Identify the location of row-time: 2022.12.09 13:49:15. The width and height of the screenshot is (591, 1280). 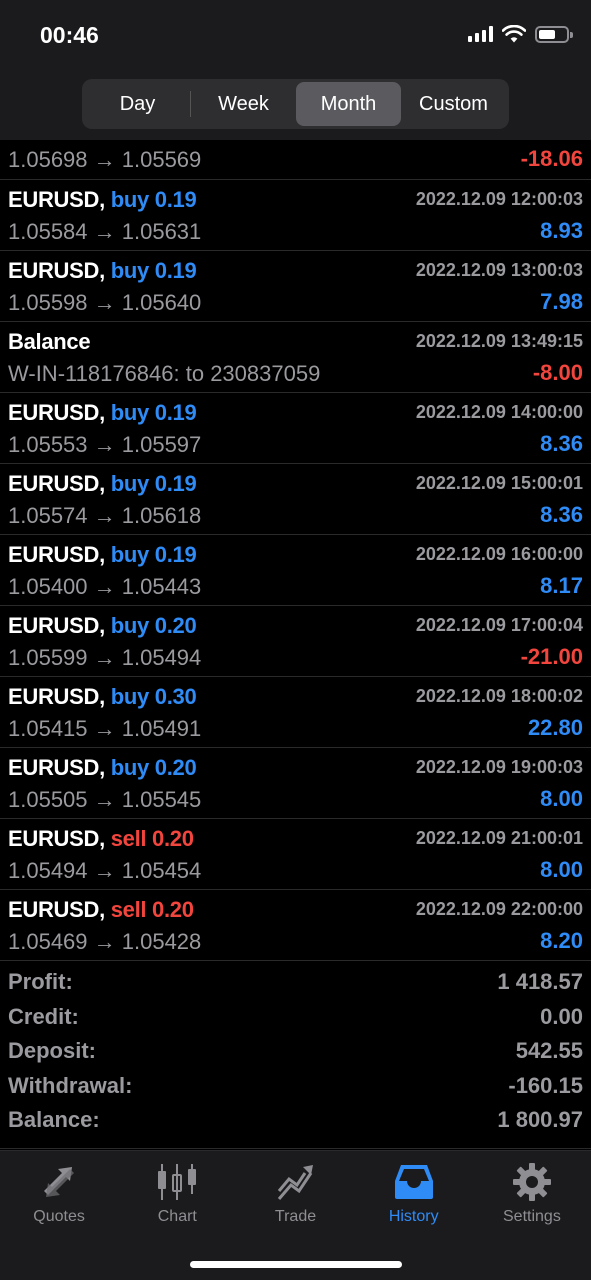
(499, 341).